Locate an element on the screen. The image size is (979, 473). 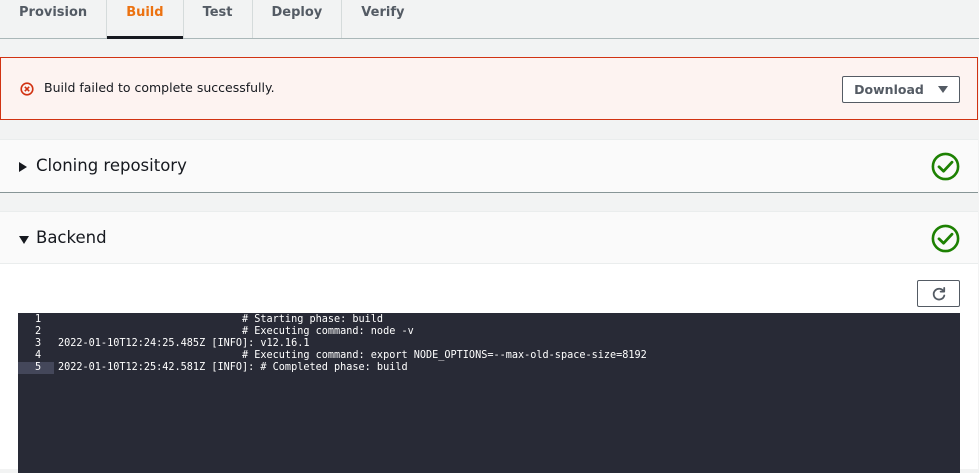
caret-right-icon is located at coordinates (23, 167).